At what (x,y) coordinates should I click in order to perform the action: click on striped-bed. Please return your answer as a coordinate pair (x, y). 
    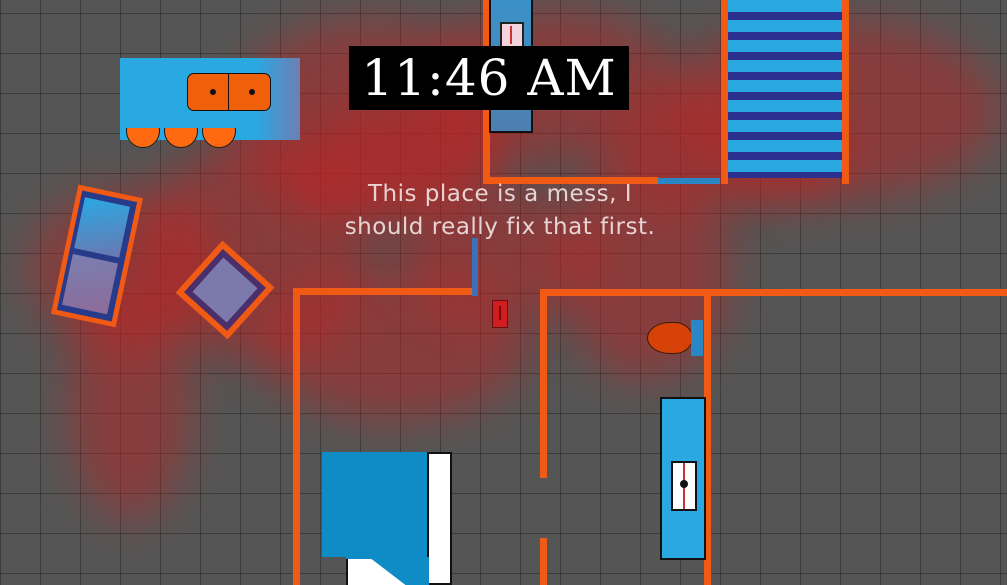
    Looking at the image, I should click on (785, 89).